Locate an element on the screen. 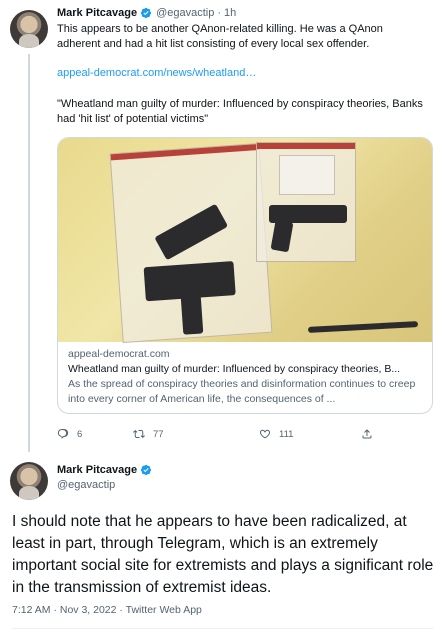 This screenshot has height=635, width=446. thread-connector-line is located at coordinates (29, 253).